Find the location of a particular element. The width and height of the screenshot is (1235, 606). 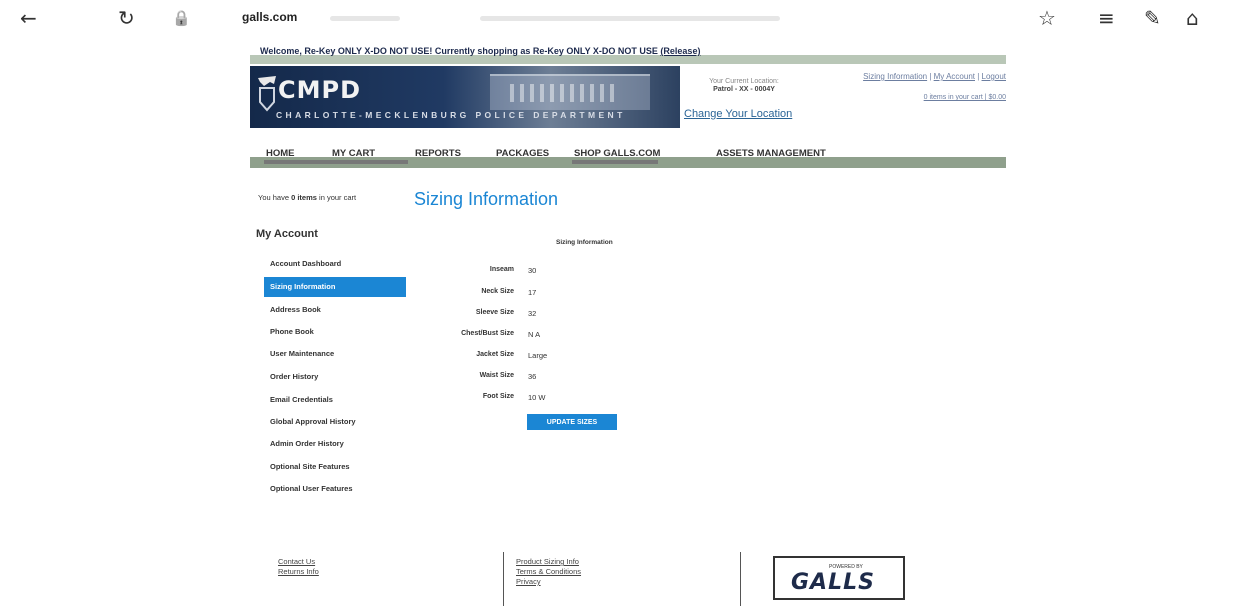

account-links: Sizing Information | My Account | Logout is located at coordinates (934, 76).